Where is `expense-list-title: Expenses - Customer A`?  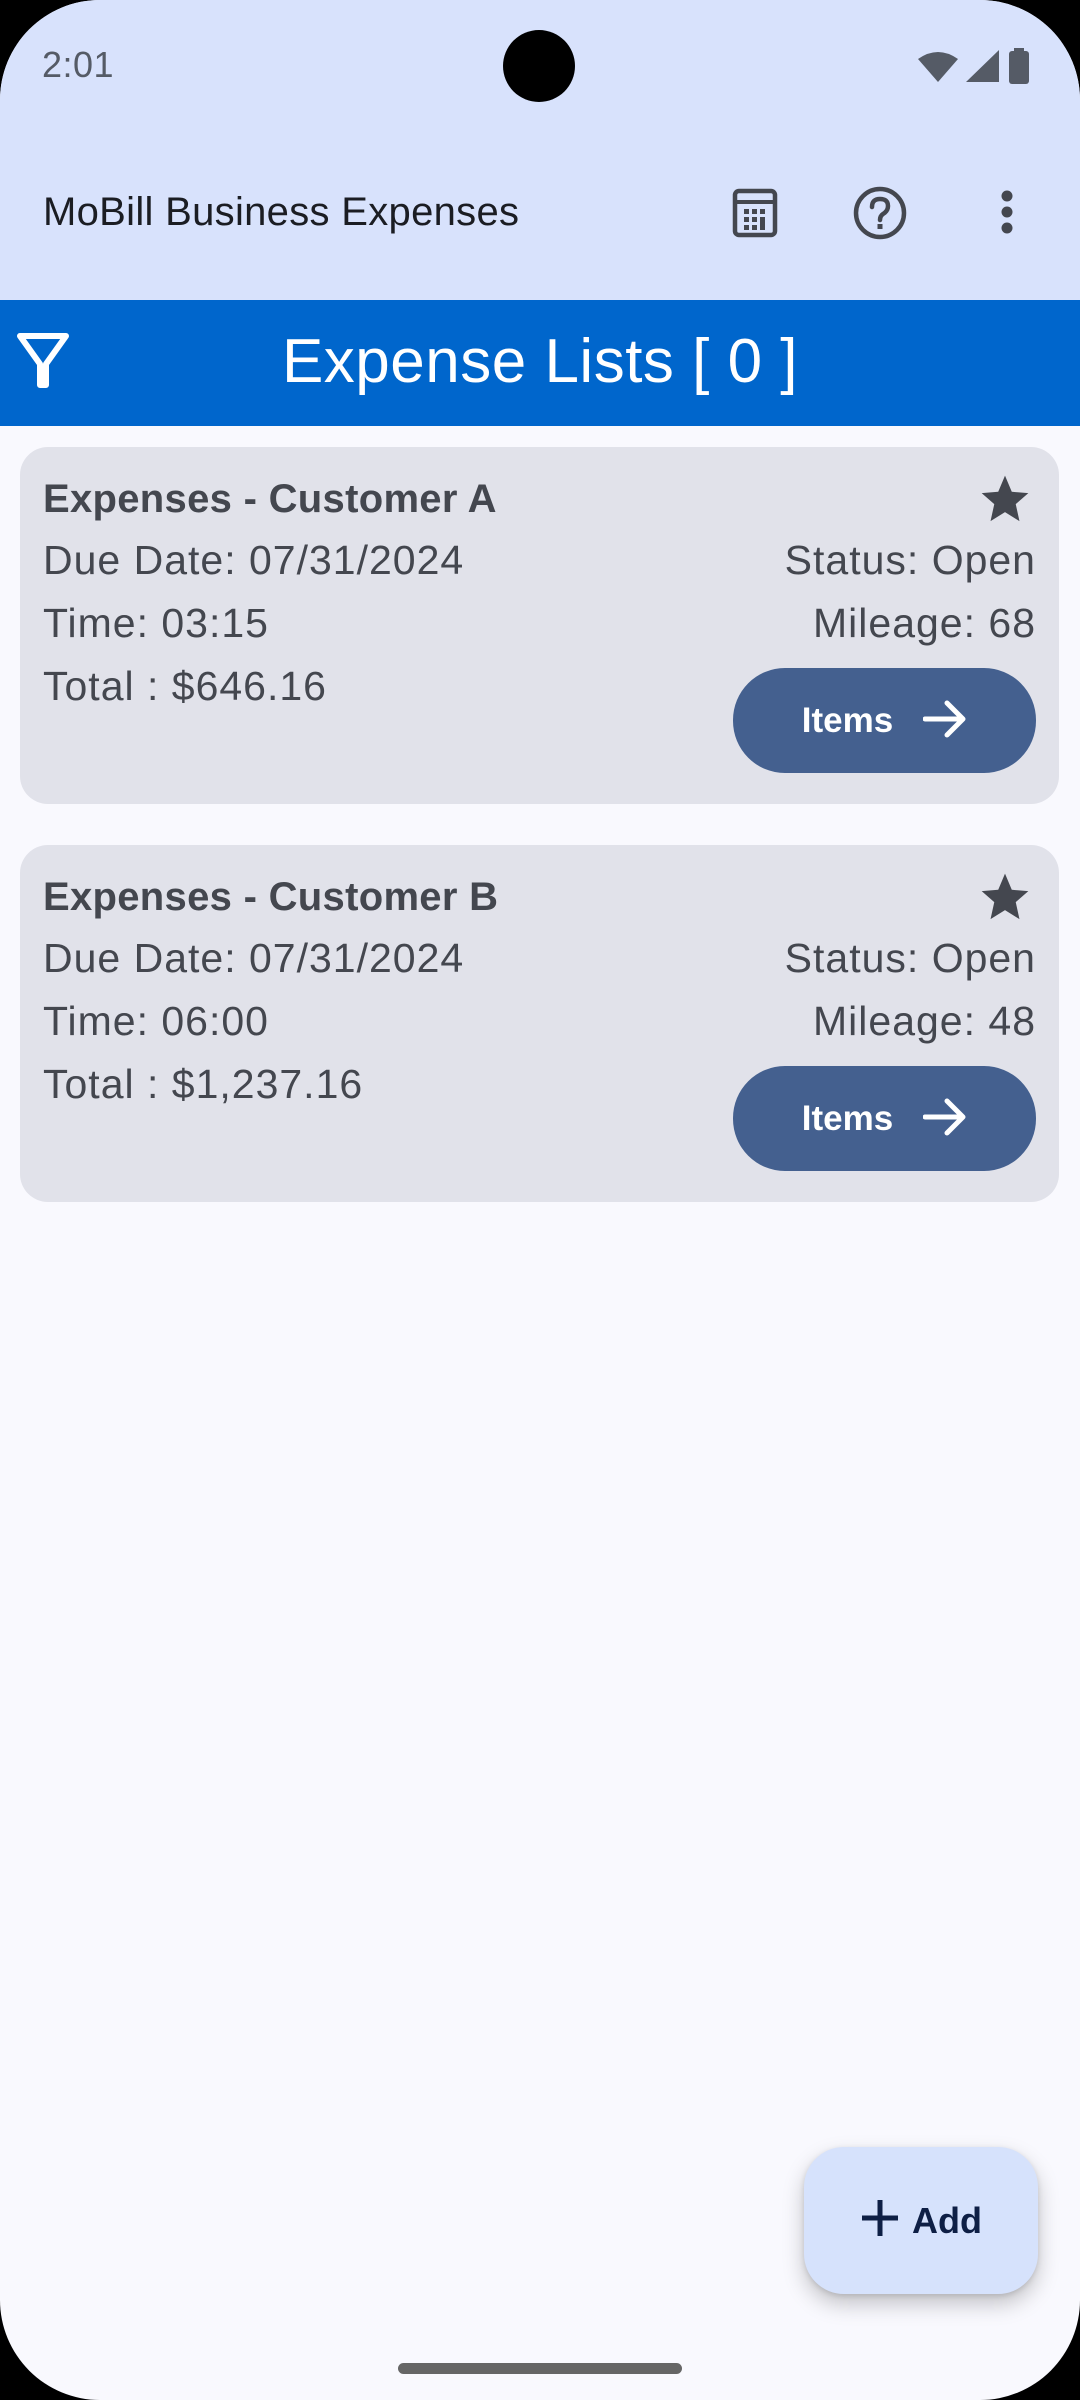
expense-list-title: Expenses - Customer A is located at coordinates (270, 499).